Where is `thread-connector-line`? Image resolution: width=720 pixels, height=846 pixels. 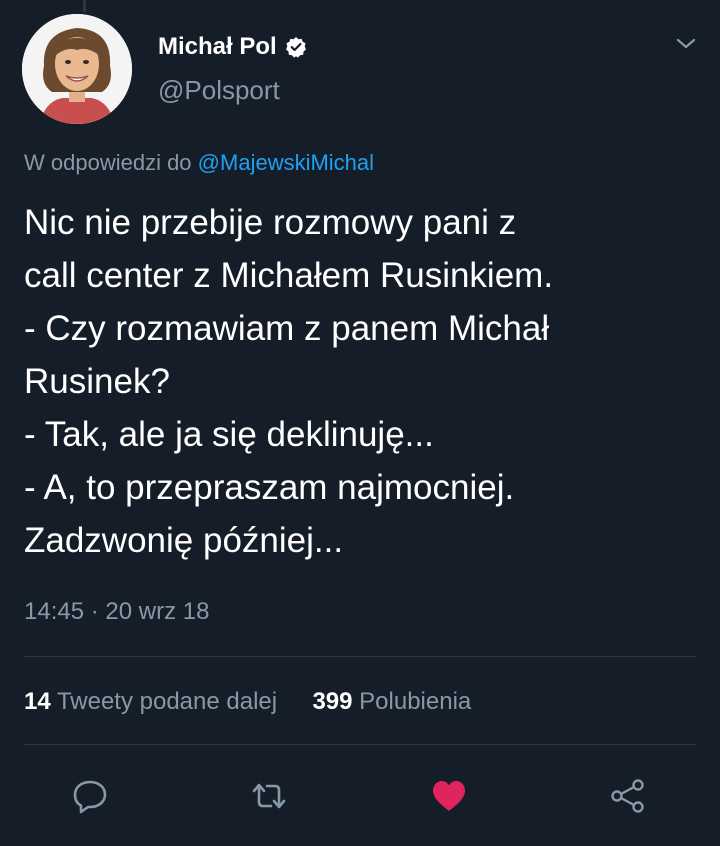 thread-connector-line is located at coordinates (84, 6).